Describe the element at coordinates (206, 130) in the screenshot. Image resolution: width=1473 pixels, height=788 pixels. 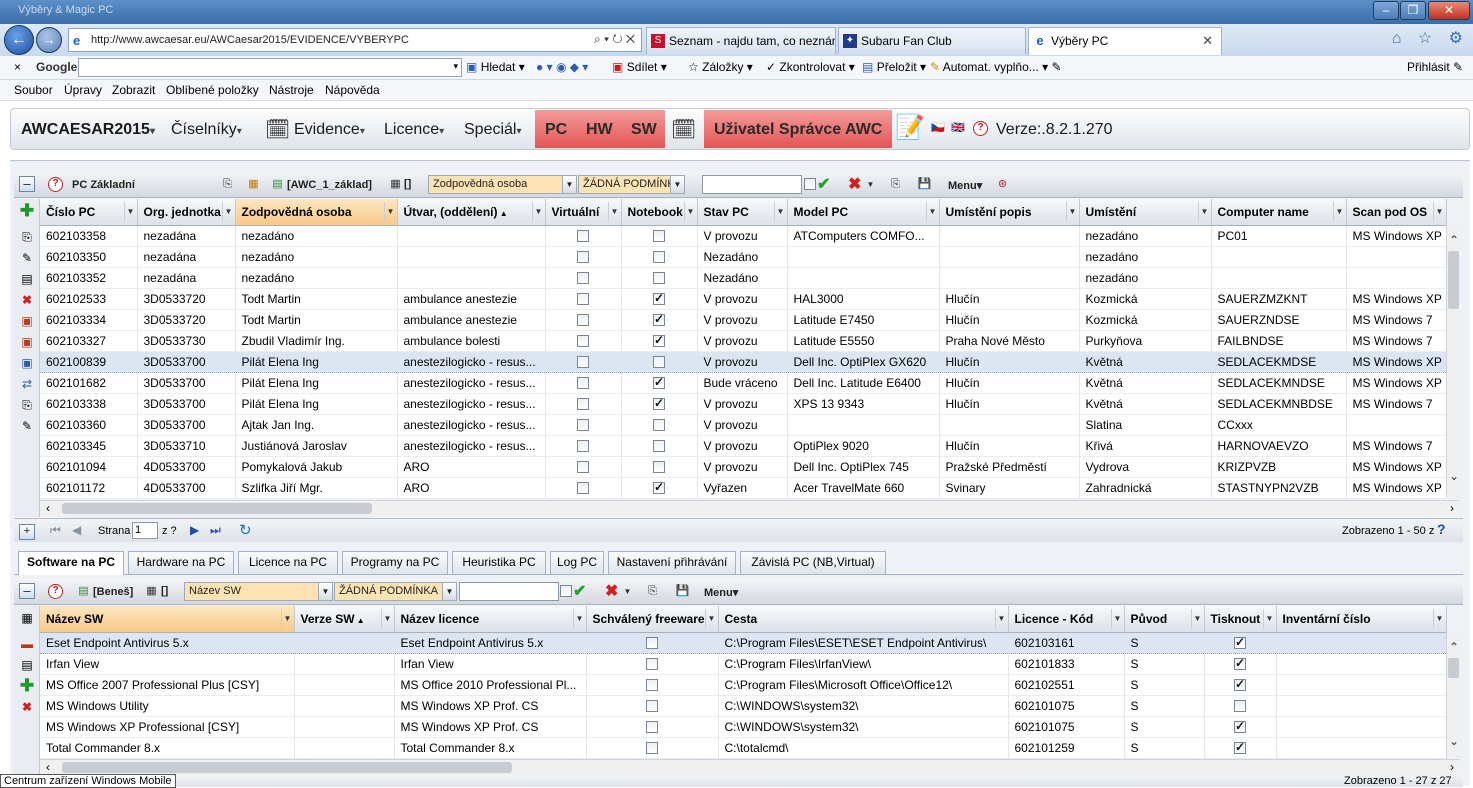
I see `ciselniky-menu: Číselníky▾` at that location.